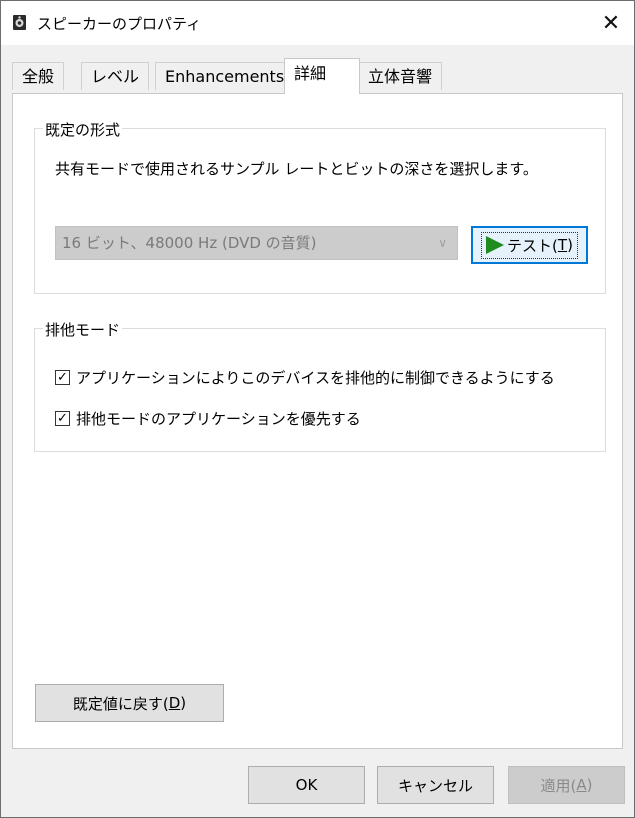  What do you see at coordinates (83, 329) in the screenshot?
I see `group-label: 排他モード` at bounding box center [83, 329].